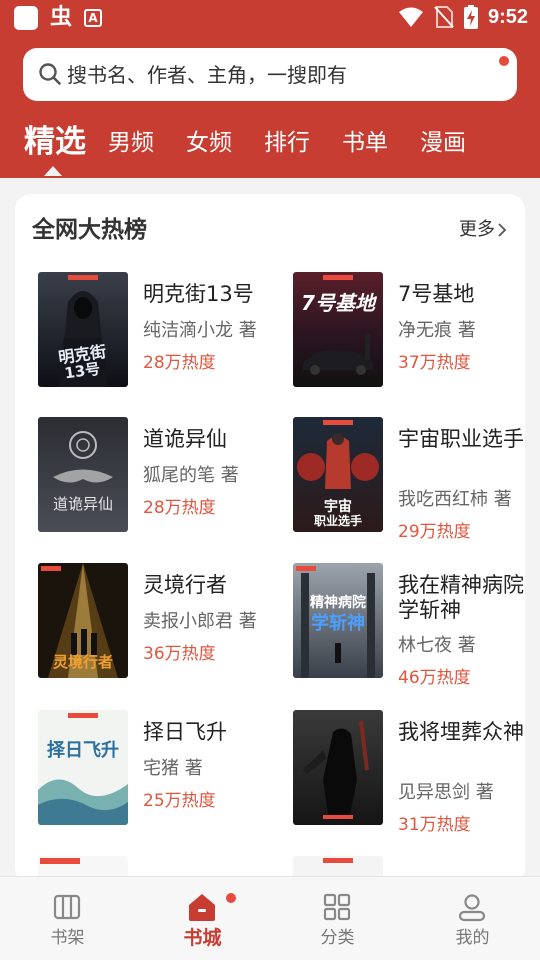 Image resolution: width=540 pixels, height=960 pixels. What do you see at coordinates (185, 585) in the screenshot?
I see `book-title: 灵境行者` at bounding box center [185, 585].